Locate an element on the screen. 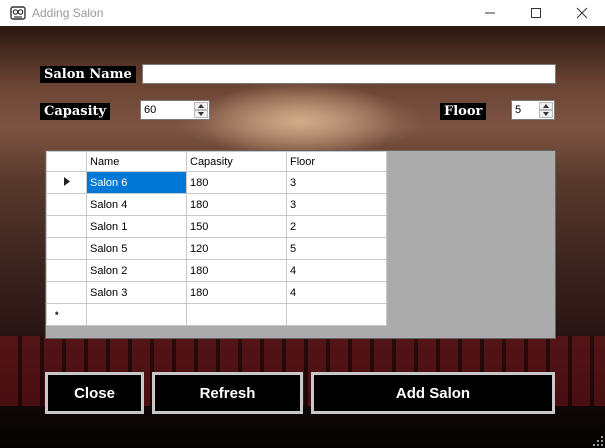  close-window-button is located at coordinates (582, 13).